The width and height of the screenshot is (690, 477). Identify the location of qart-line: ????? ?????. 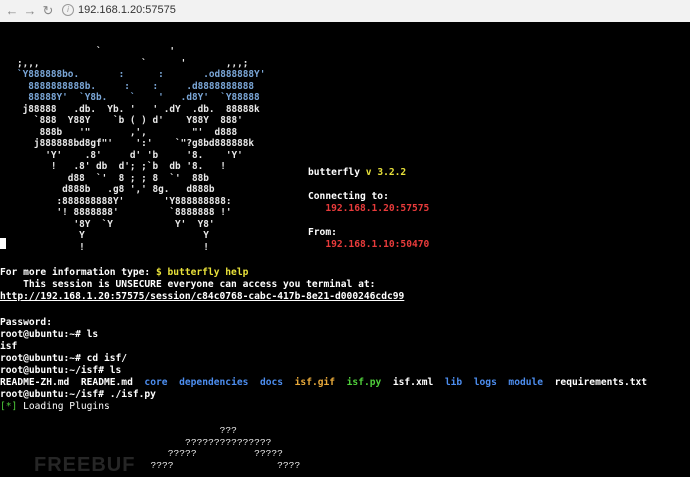
(211, 453).